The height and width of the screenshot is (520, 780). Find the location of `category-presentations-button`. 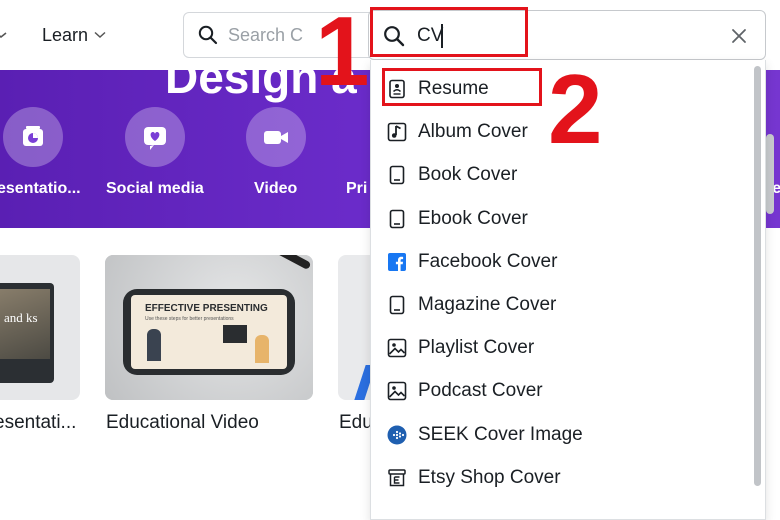

category-presentations-button is located at coordinates (33, 137).